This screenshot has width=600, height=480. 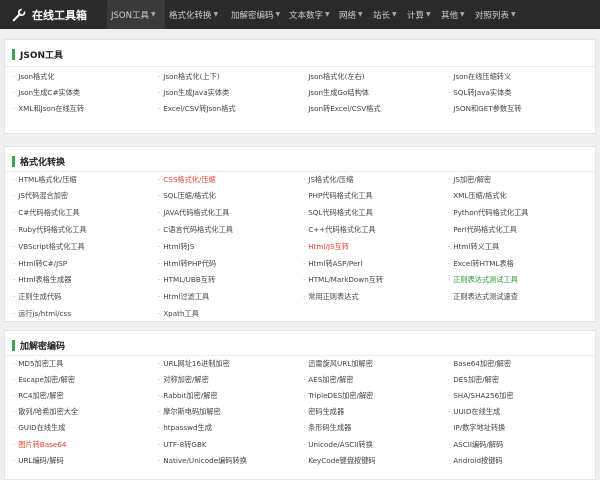 I want to click on tool-link: · TripleDES加密/解密, so click(x=375, y=395).